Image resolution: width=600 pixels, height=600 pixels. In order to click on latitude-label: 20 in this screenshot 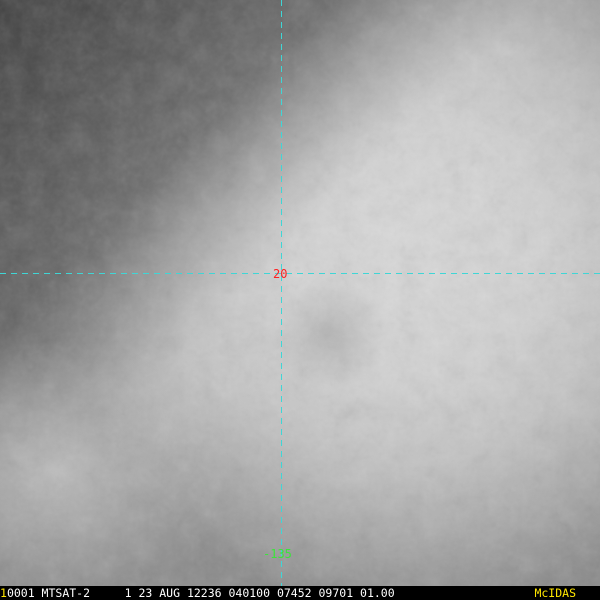, I will do `click(280, 274)`.